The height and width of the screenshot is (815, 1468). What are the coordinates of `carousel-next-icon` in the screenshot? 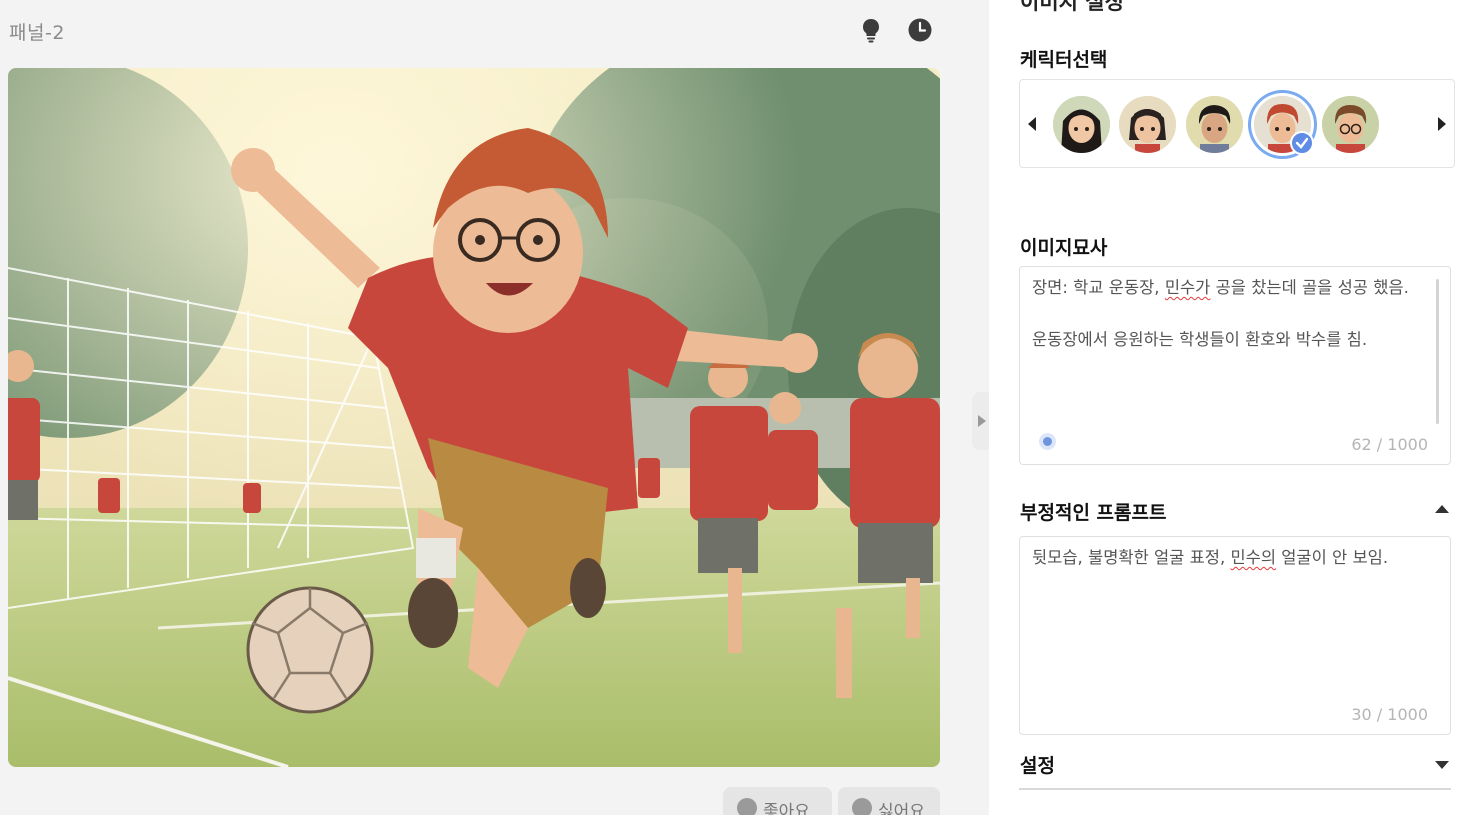 It's located at (1442, 124).